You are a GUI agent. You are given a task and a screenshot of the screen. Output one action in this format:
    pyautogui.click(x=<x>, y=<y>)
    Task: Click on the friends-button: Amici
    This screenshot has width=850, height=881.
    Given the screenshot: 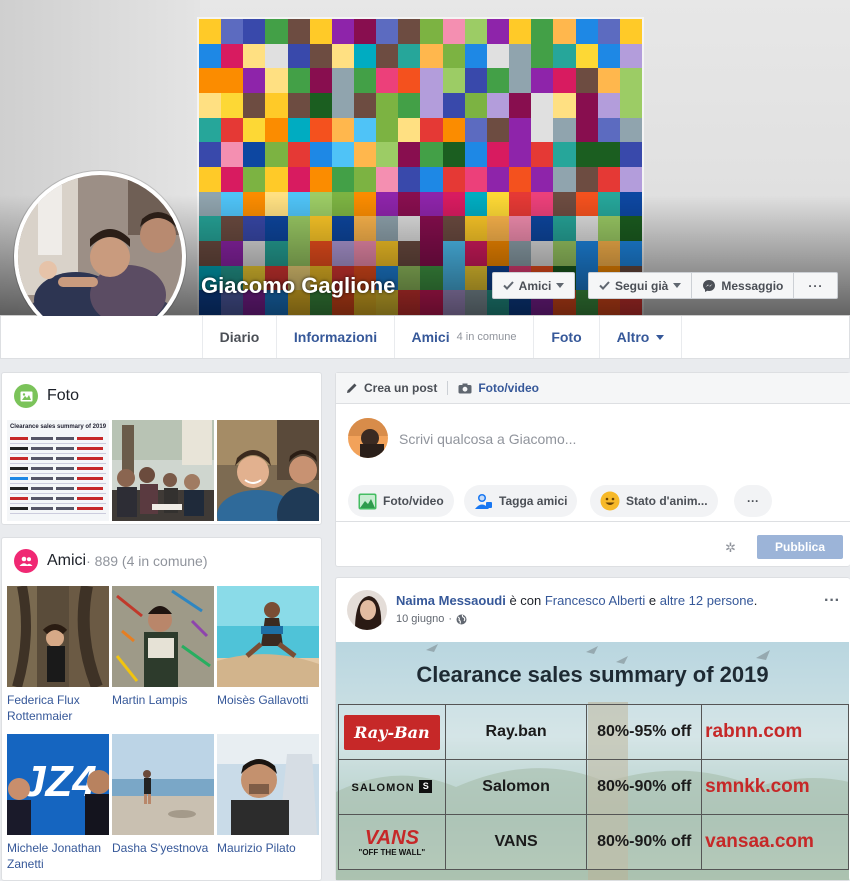 What is the action you would take?
    pyautogui.click(x=533, y=285)
    